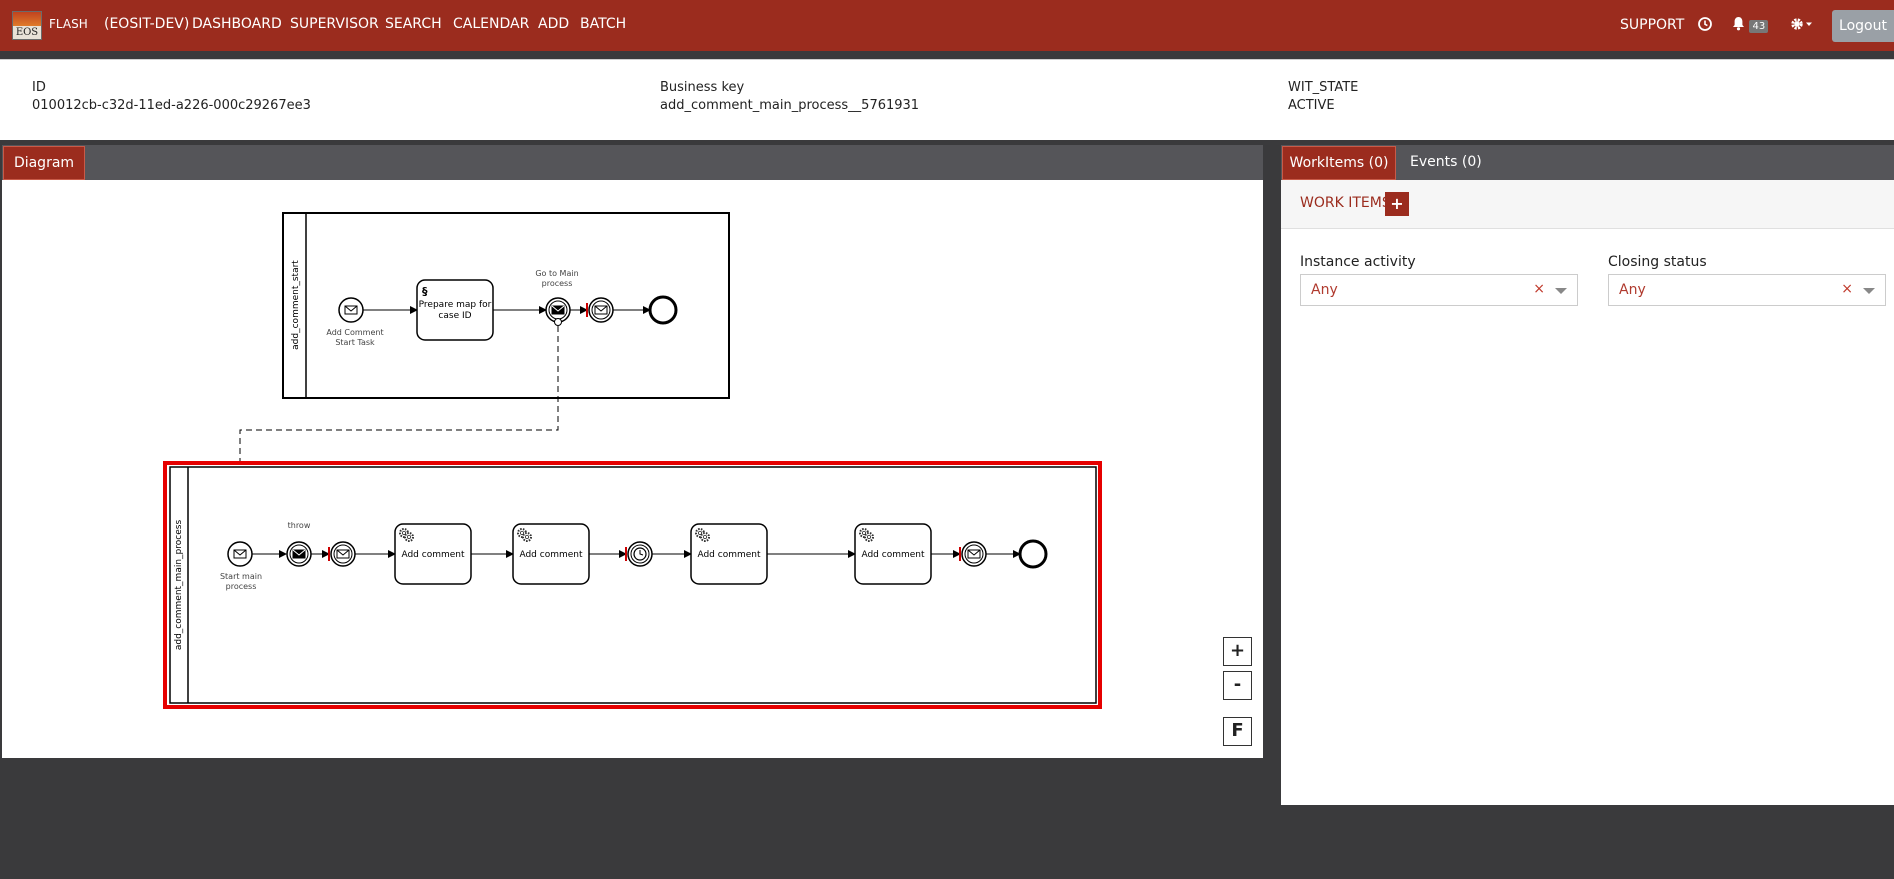 This screenshot has width=1894, height=879. I want to click on eos-logo: EOS, so click(27, 25).